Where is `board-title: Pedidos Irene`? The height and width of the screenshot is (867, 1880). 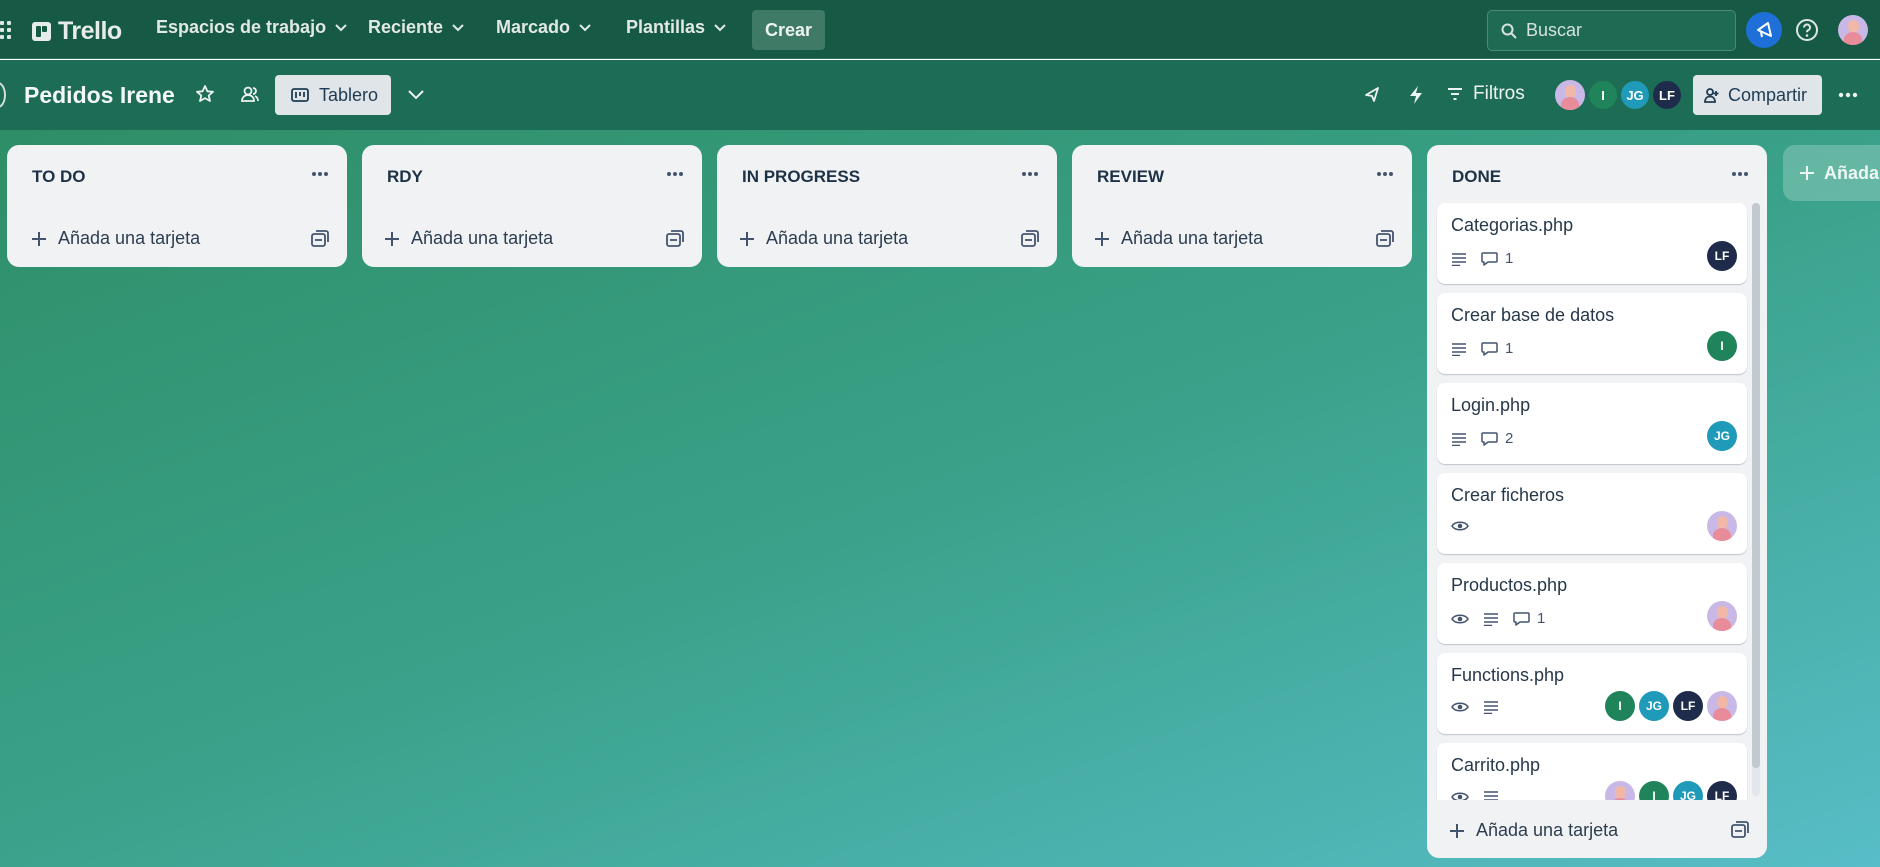 board-title: Pedidos Irene is located at coordinates (99, 95).